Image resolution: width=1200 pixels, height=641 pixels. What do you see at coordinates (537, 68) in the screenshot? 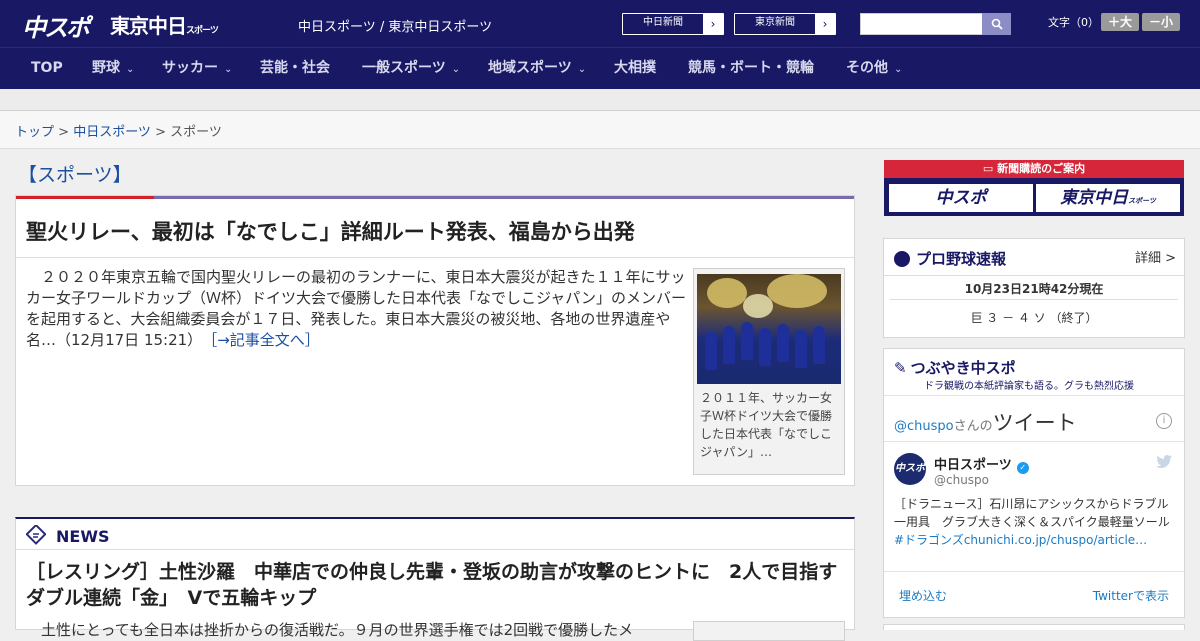
I see `nav-local-sports: 地域スポーツ ⌄` at bounding box center [537, 68].